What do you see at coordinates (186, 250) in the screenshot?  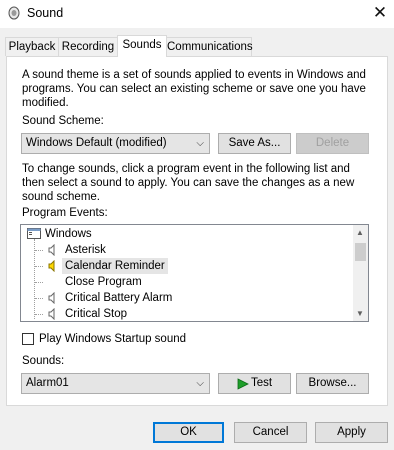 I see `tree-item-asterisk: Asterisk` at bounding box center [186, 250].